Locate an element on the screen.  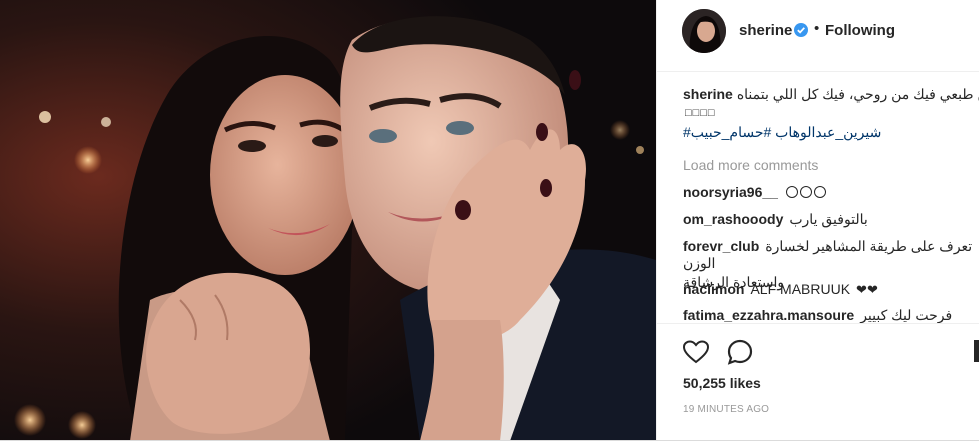
comment-text: ALF MABRUUK is located at coordinates (800, 289).